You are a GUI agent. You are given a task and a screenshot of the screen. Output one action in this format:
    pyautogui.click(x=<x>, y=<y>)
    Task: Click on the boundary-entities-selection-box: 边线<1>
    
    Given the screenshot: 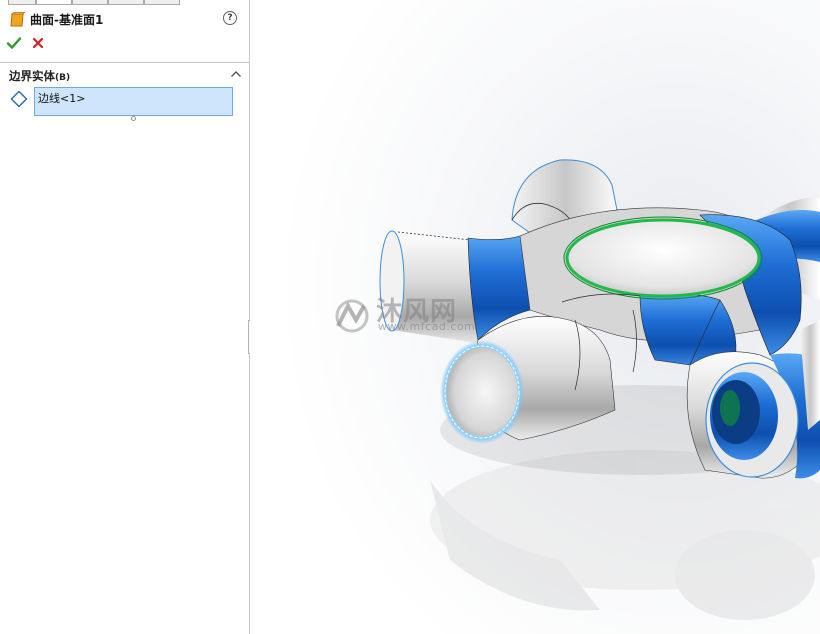 What is the action you would take?
    pyautogui.click(x=133, y=101)
    